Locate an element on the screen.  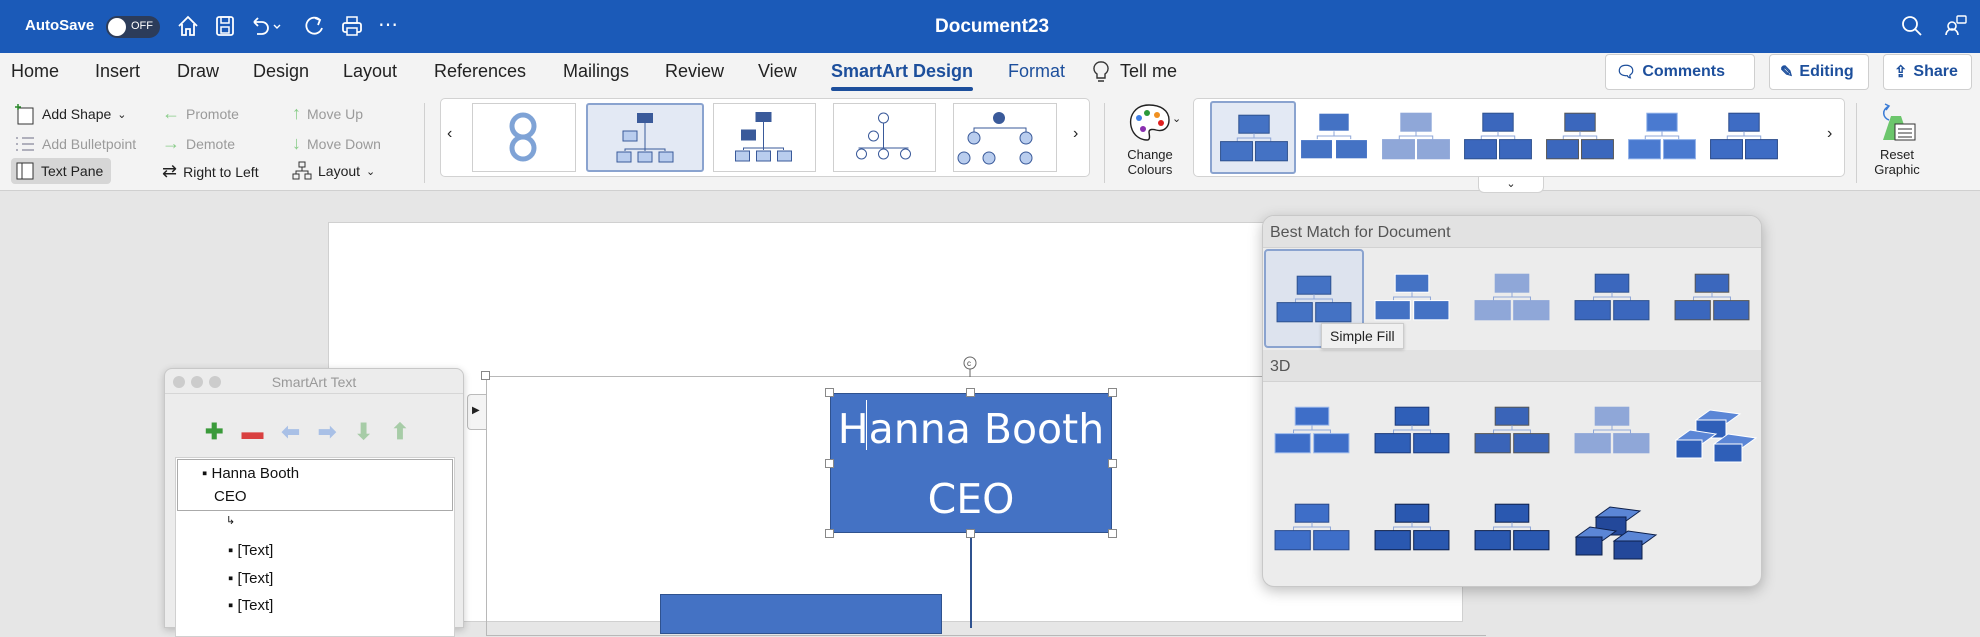
list-item: ▪ Hanna Booth is located at coordinates (250, 473).